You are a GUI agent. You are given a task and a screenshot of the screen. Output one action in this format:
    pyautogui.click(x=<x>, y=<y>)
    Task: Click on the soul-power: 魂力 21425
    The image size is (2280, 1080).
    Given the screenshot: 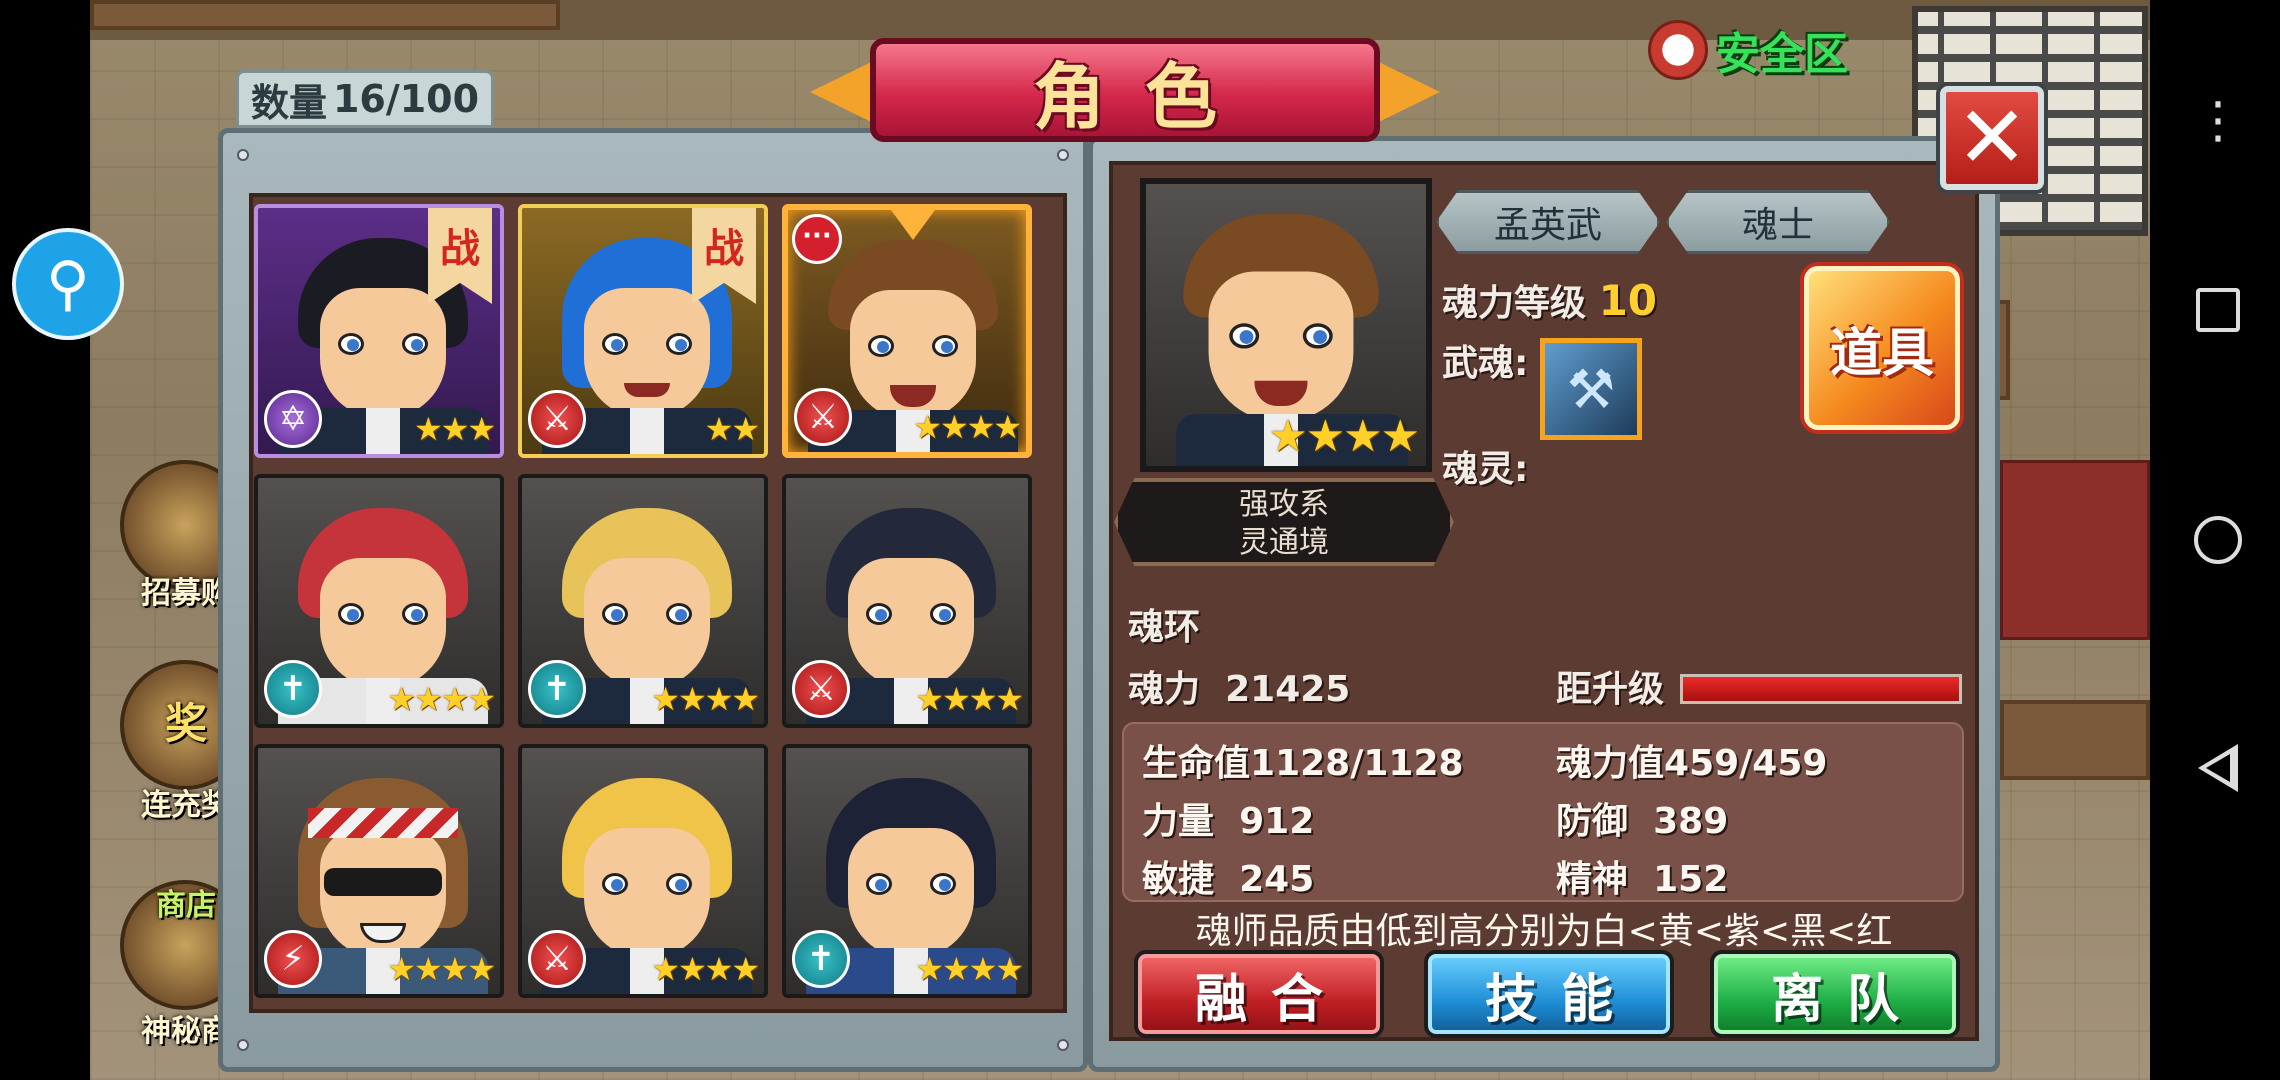 What is the action you would take?
    pyautogui.click(x=1239, y=686)
    